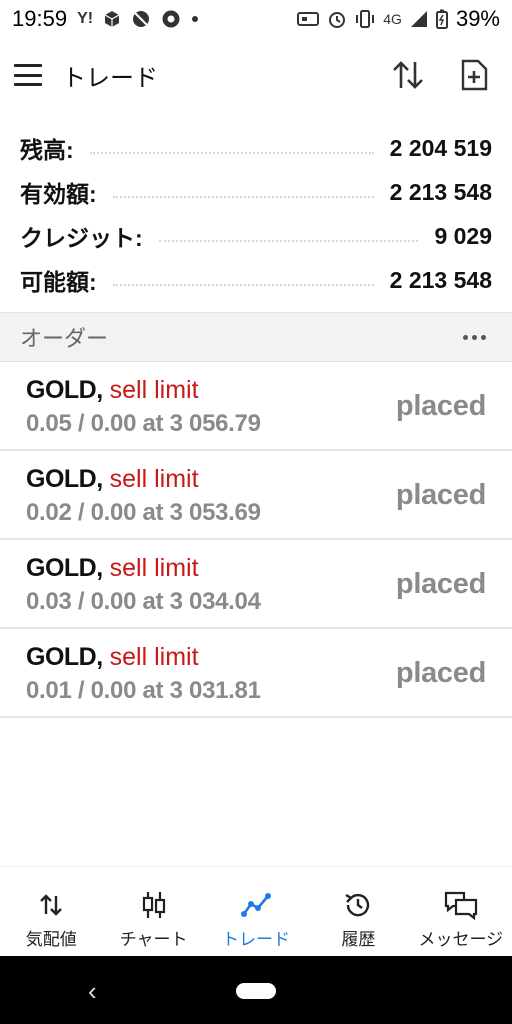 The width and height of the screenshot is (512, 1024). What do you see at coordinates (143, 690) in the screenshot?
I see `order-detail: 0.01 / 0.00 at 3 031.81` at bounding box center [143, 690].